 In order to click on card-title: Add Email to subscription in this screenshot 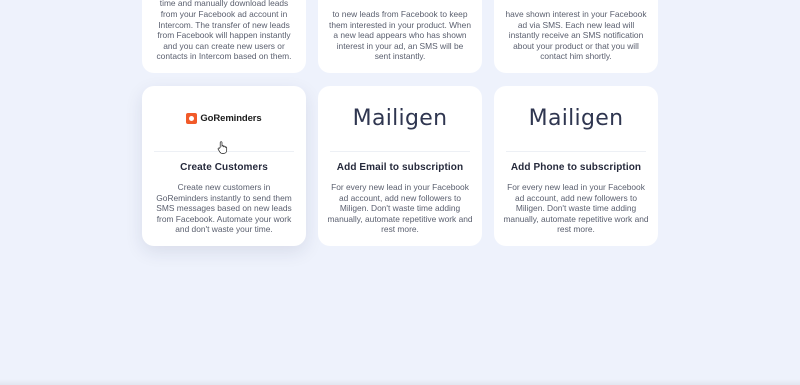, I will do `click(400, 167)`.